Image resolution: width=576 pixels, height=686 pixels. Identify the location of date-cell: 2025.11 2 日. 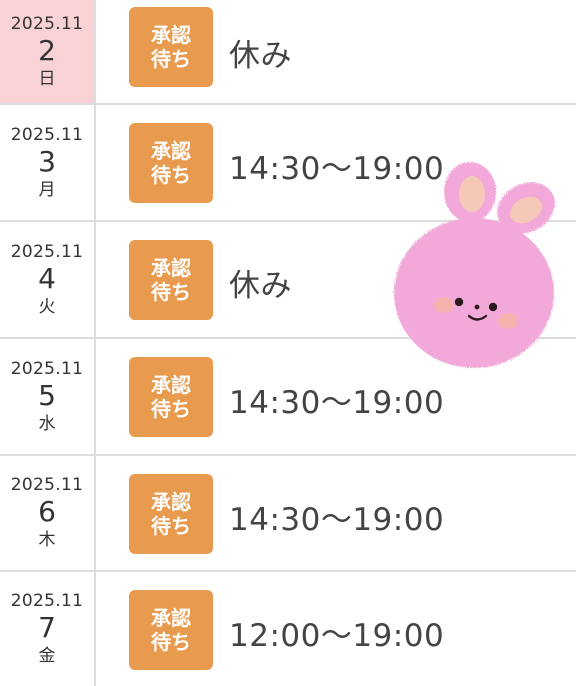
(48, 51).